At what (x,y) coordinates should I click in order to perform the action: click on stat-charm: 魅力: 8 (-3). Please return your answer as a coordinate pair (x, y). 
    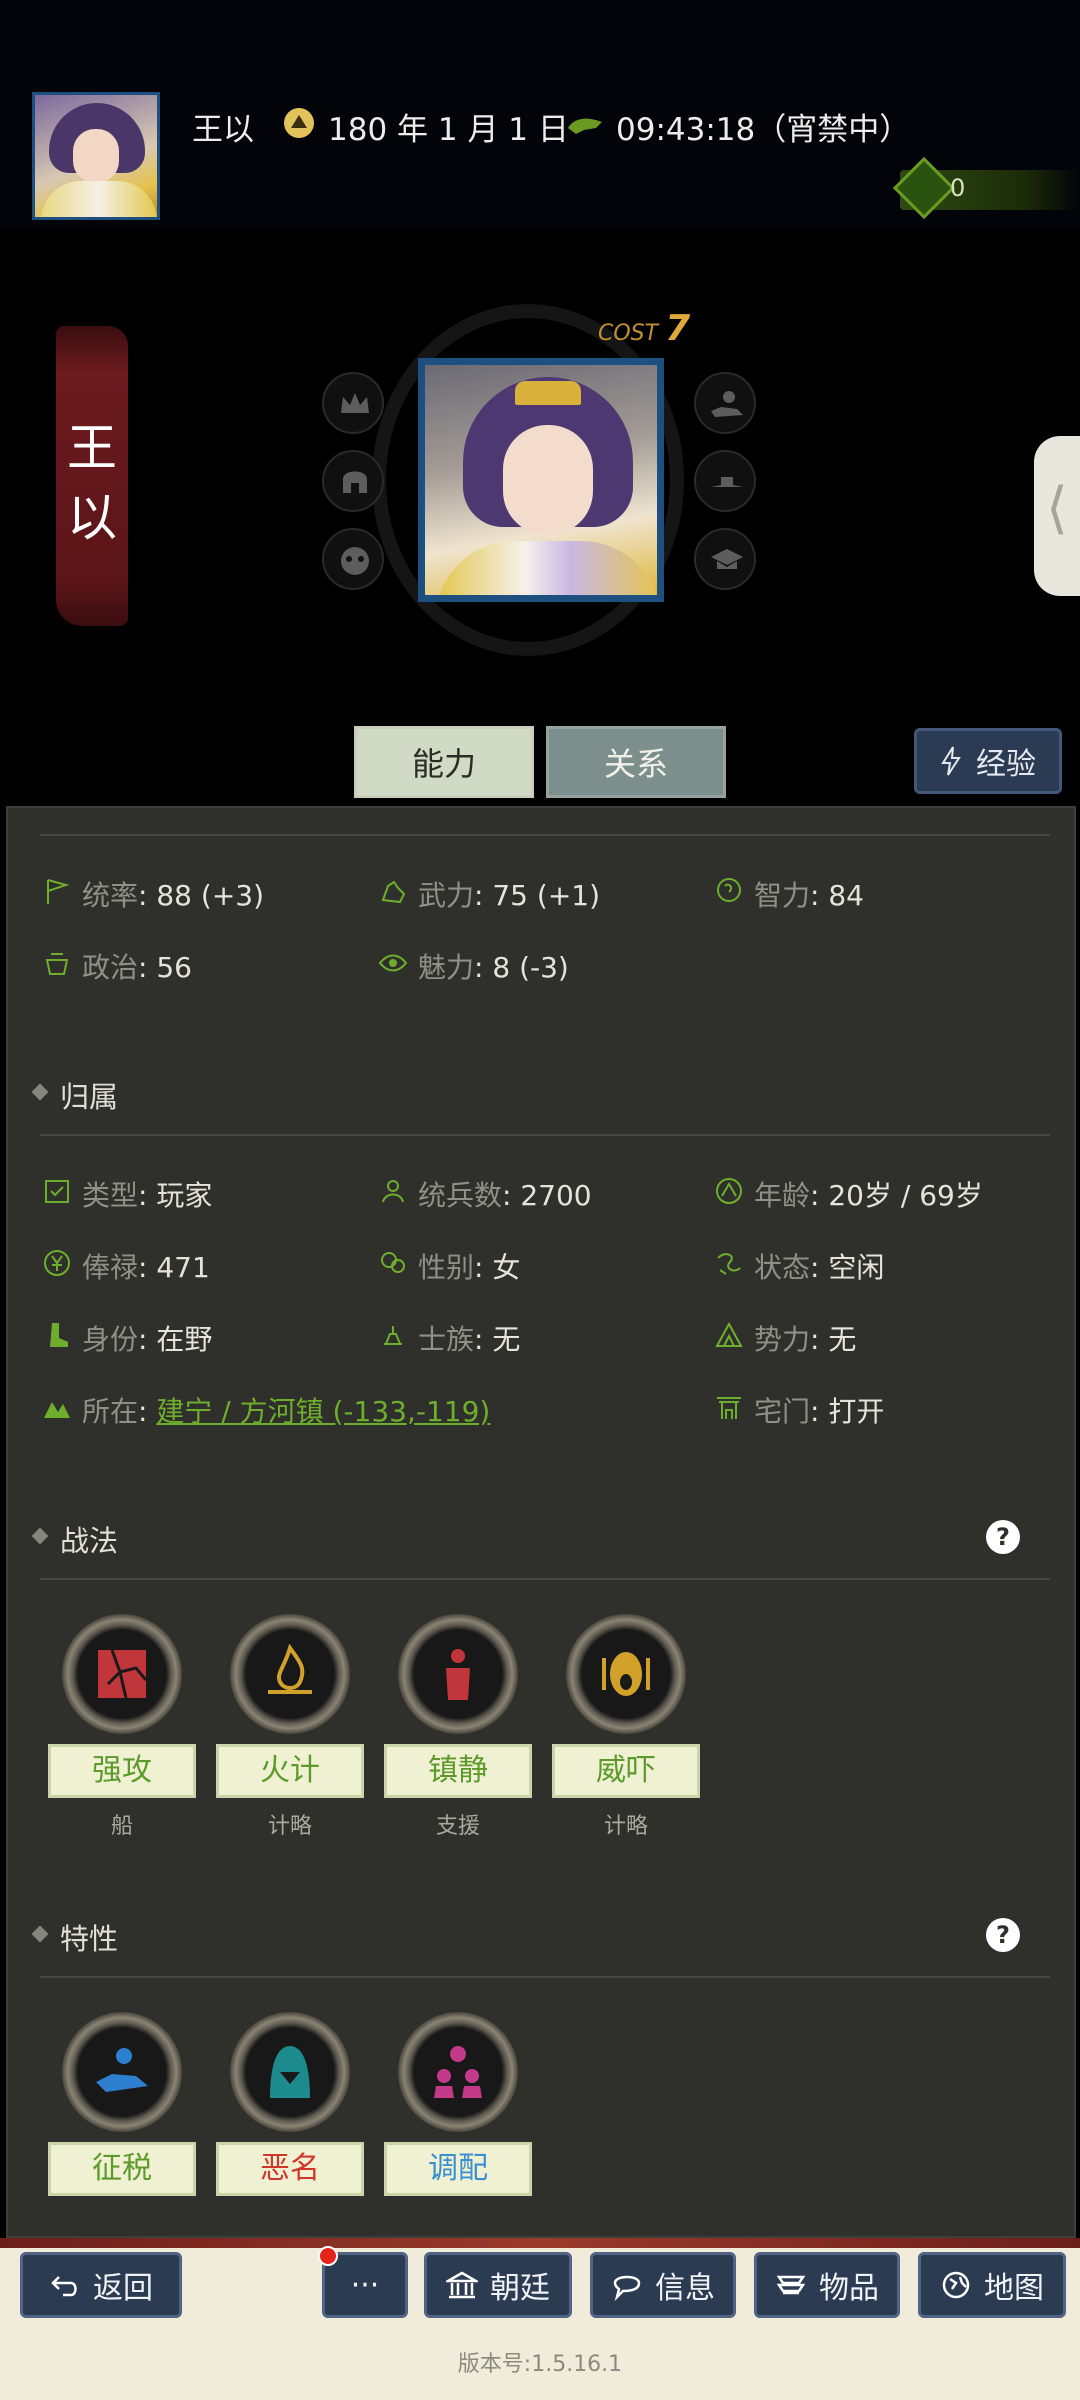
    Looking at the image, I should click on (473, 966).